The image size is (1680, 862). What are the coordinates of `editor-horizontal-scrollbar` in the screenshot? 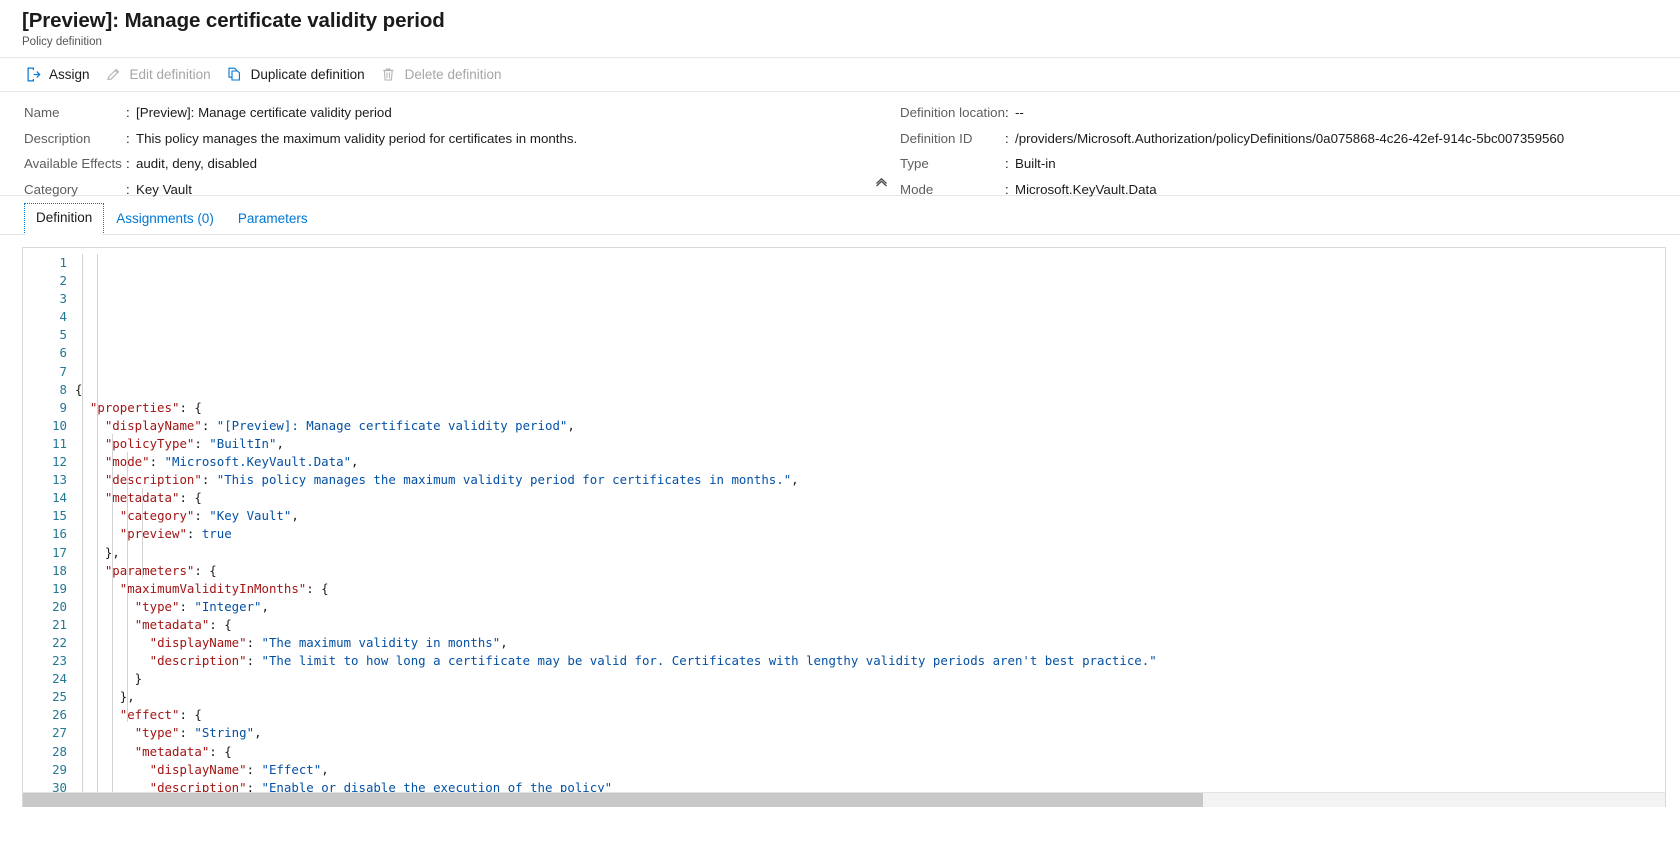 It's located at (844, 799).